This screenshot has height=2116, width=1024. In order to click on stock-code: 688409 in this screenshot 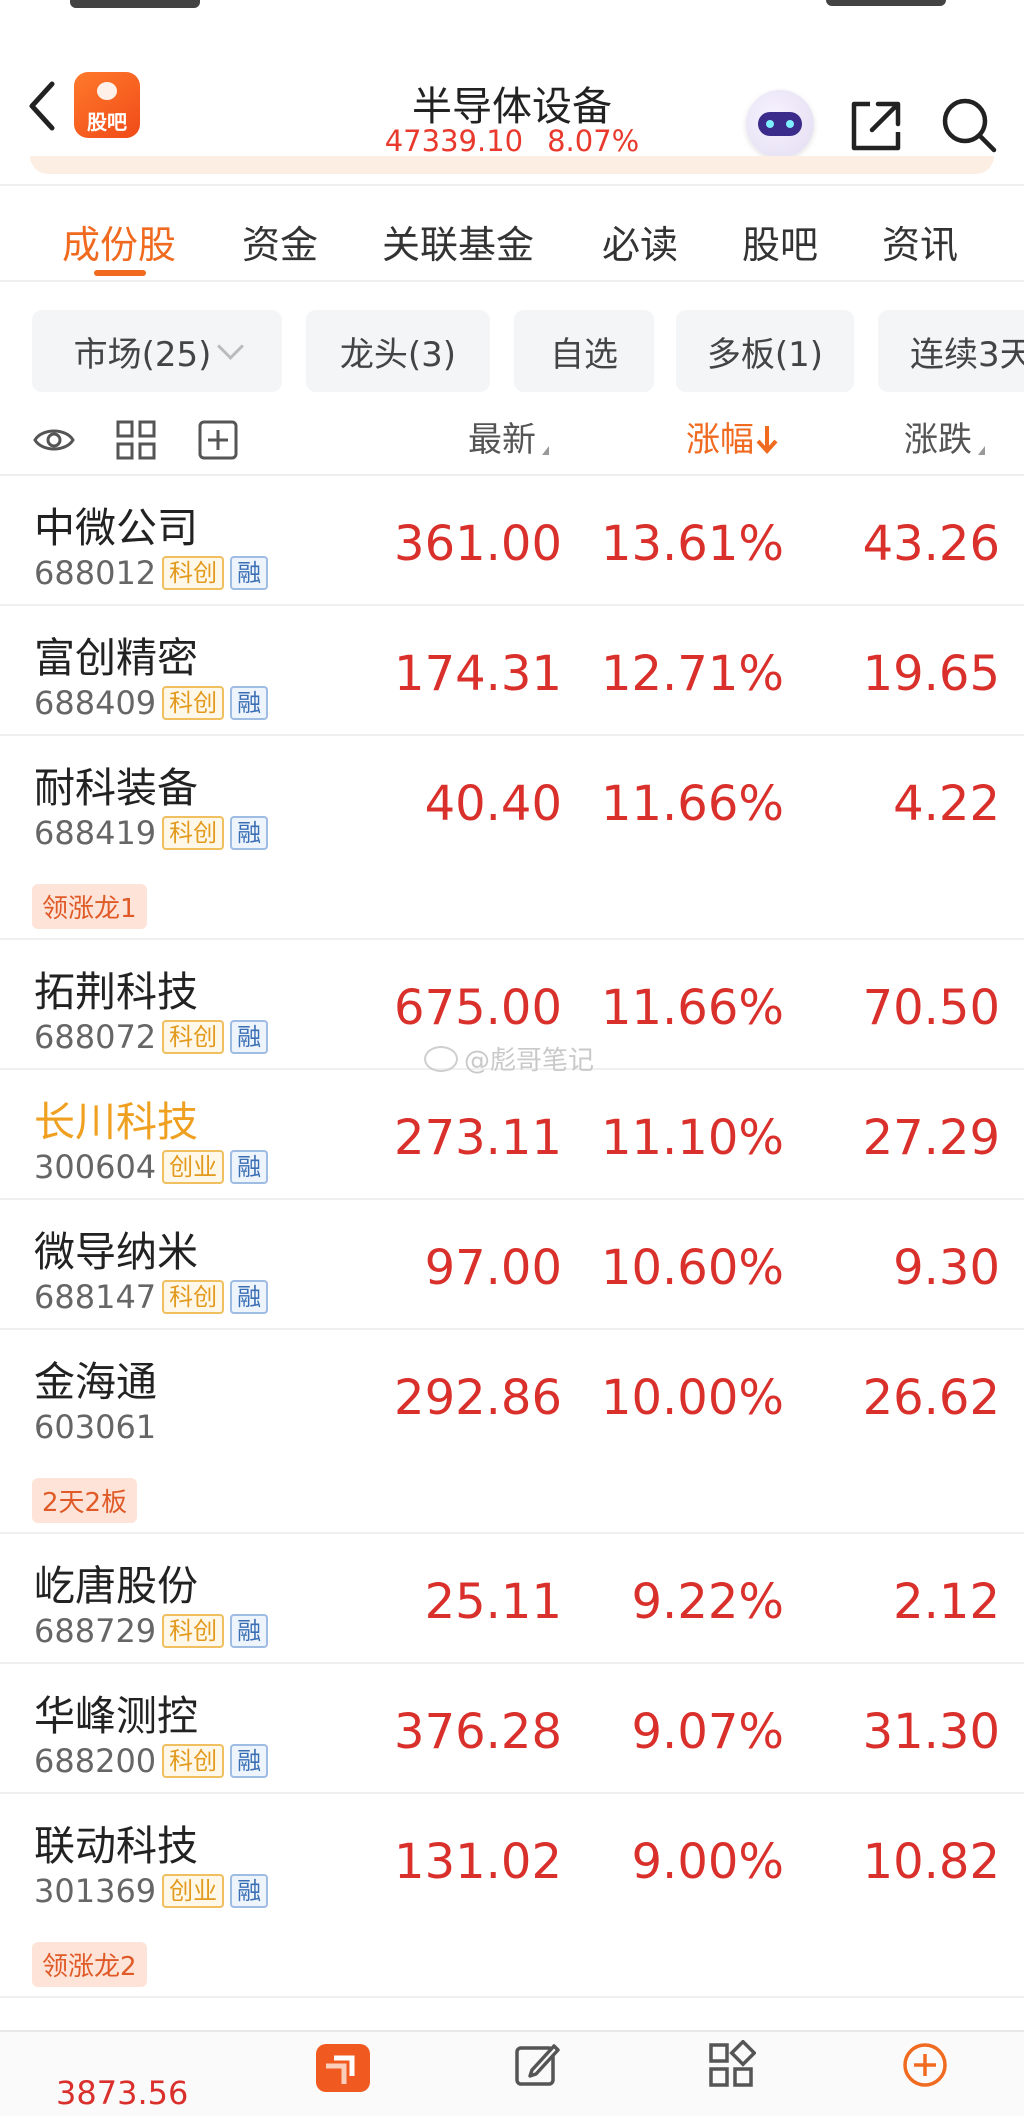, I will do `click(95, 703)`.